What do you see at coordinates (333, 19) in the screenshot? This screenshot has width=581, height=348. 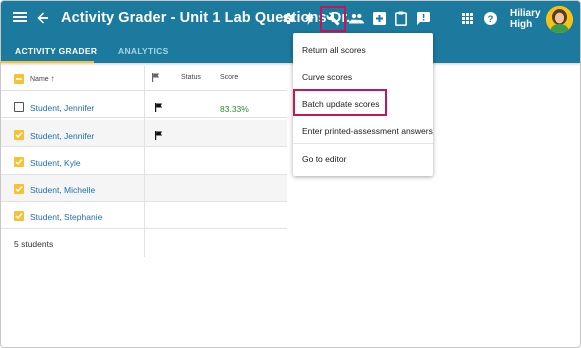 I see `wrench-icon` at bounding box center [333, 19].